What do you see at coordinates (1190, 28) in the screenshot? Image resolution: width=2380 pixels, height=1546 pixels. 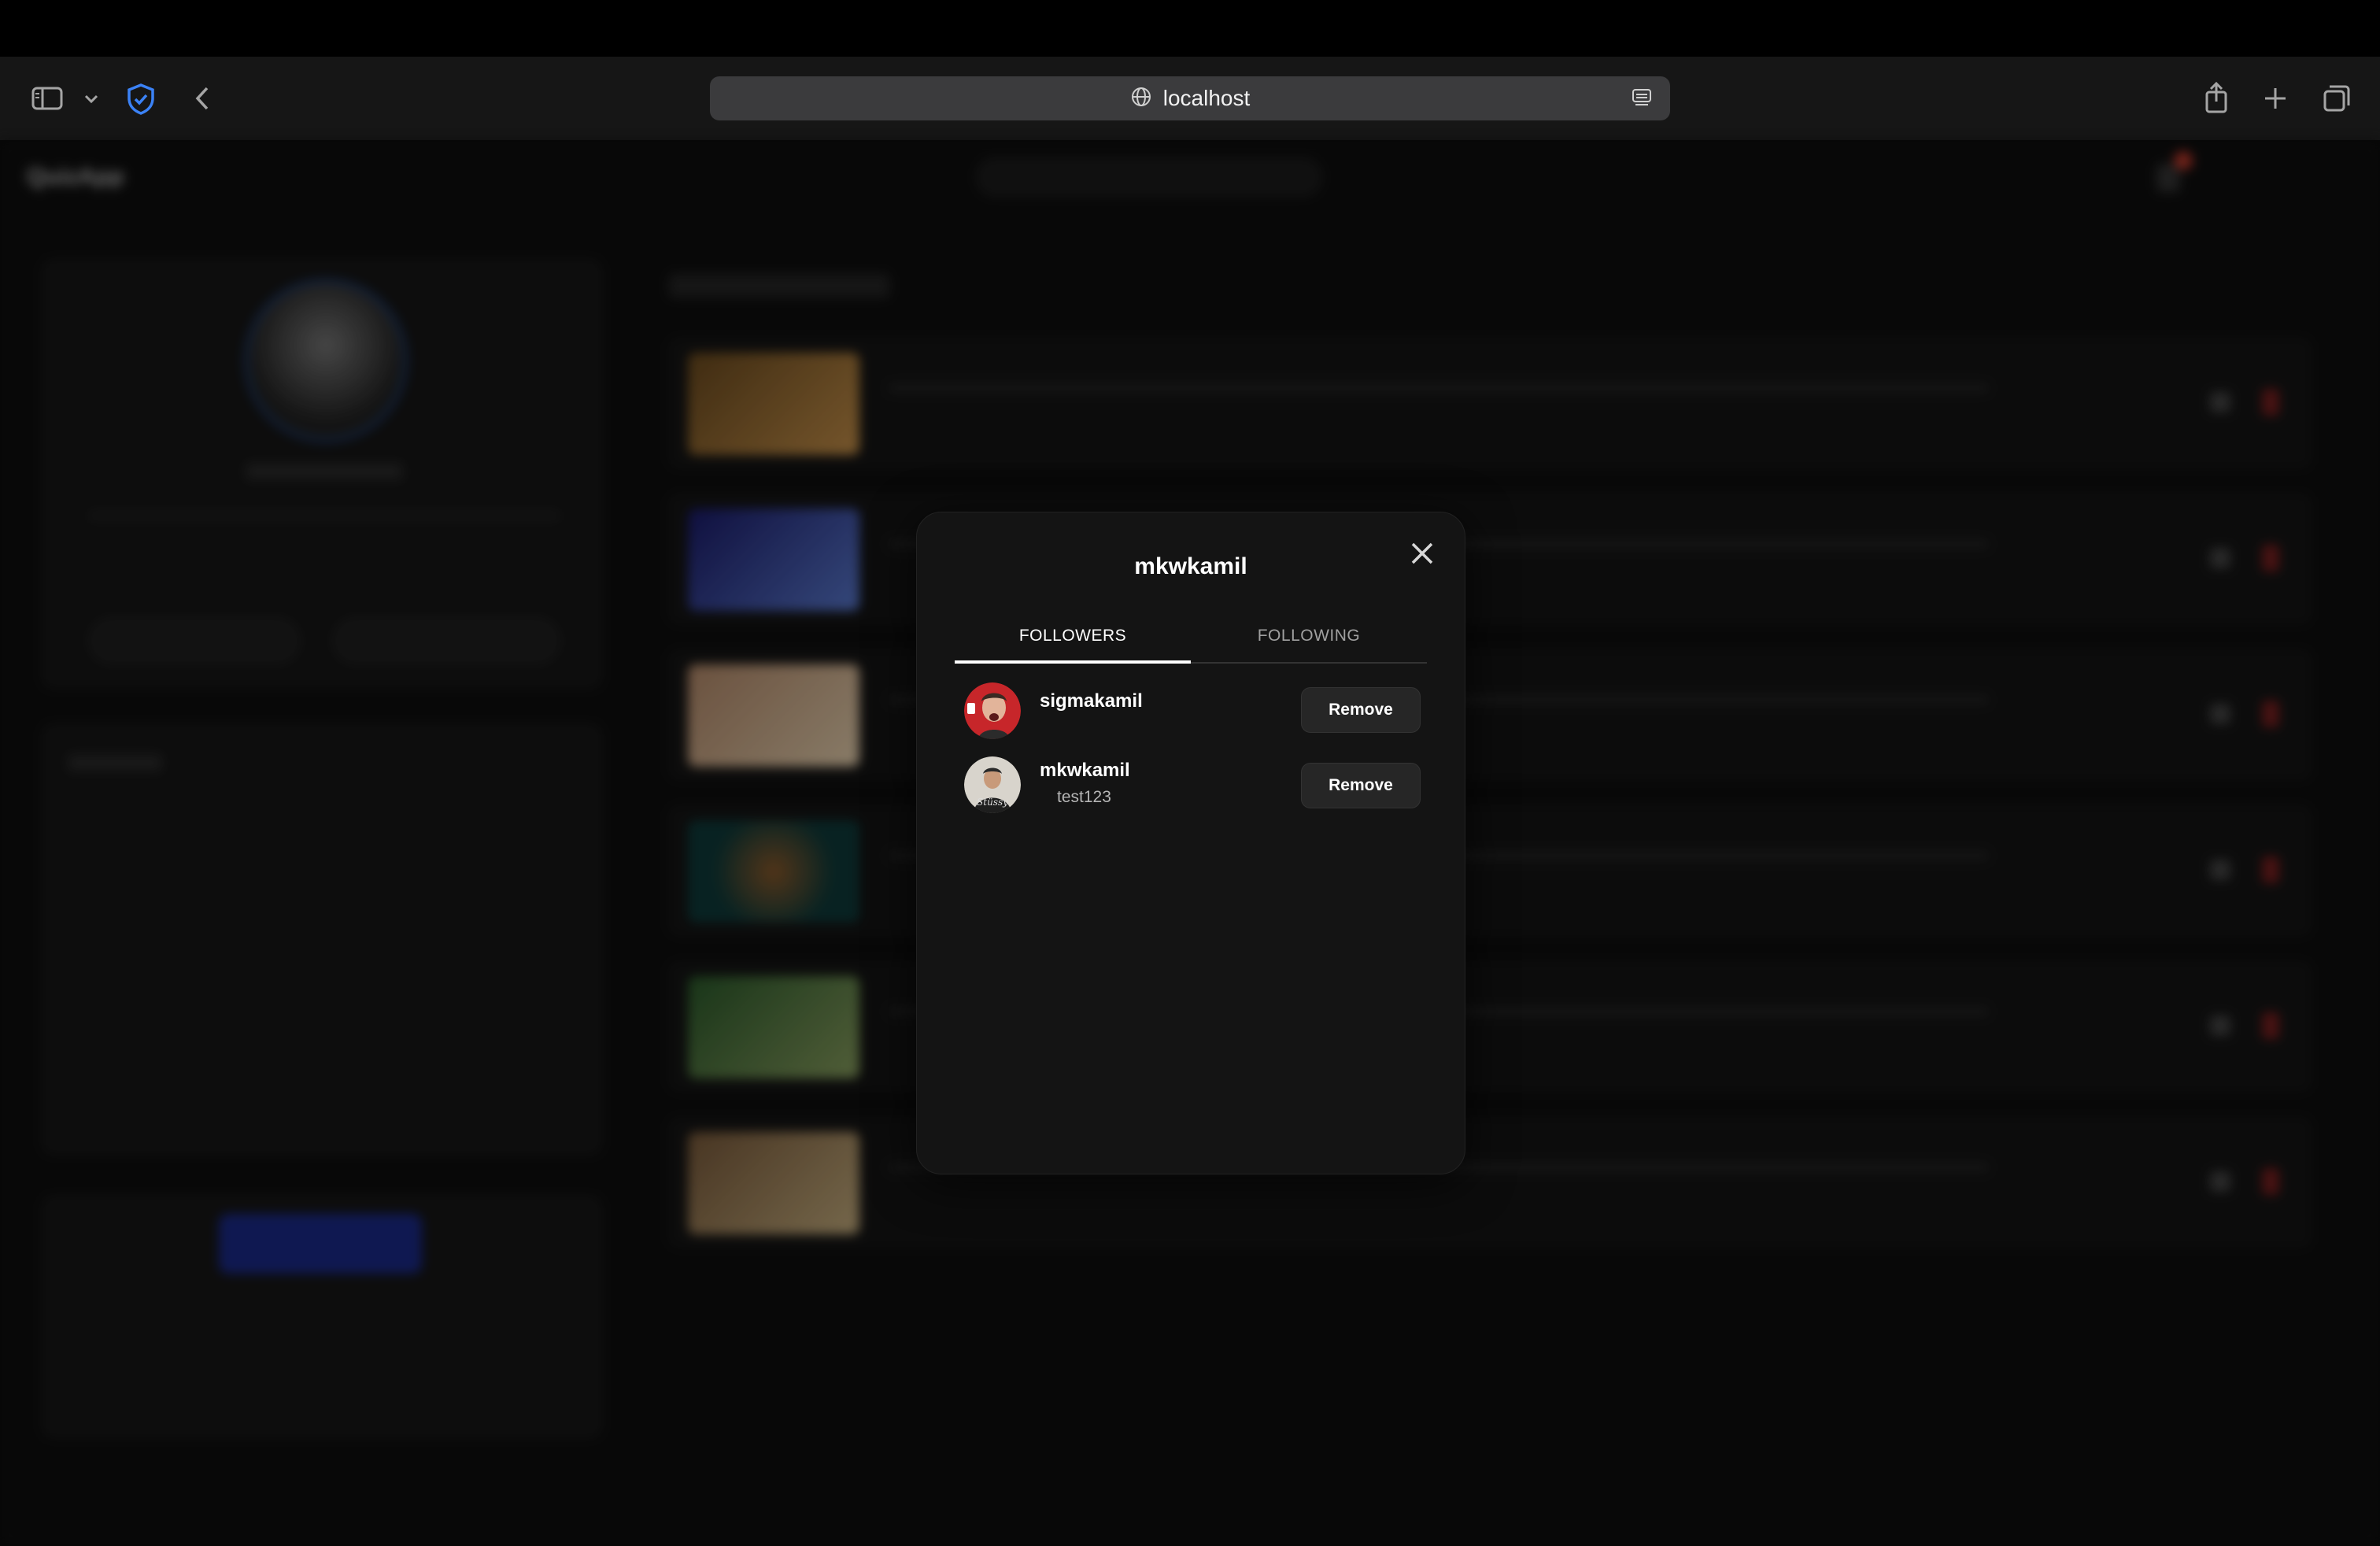 I see `window-top-strip` at bounding box center [1190, 28].